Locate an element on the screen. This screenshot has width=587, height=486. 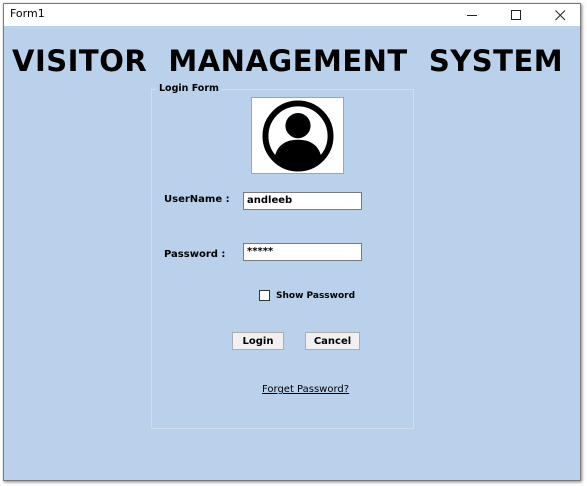
login-form-label: Login Form is located at coordinates (189, 88).